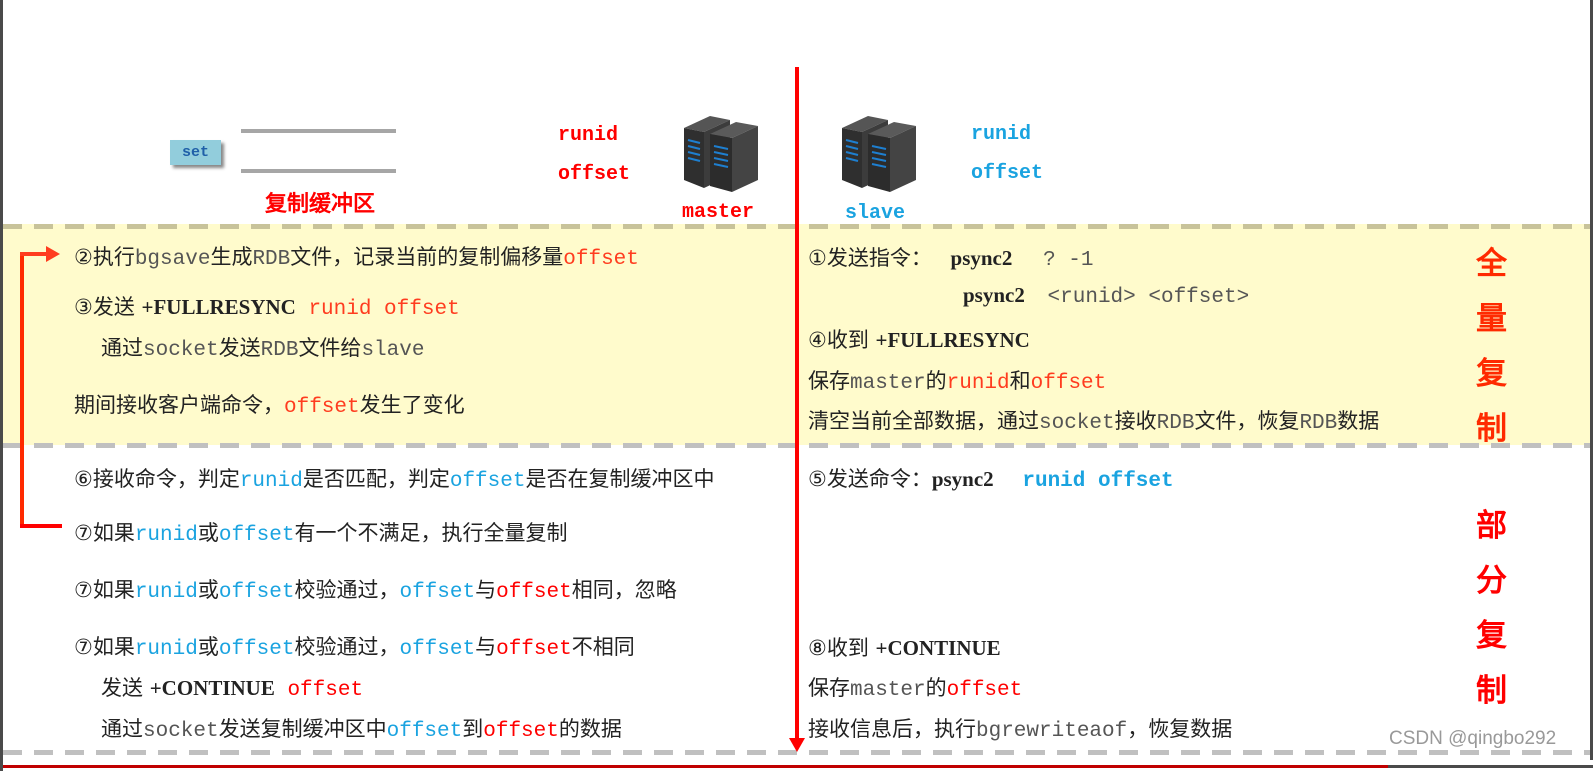 Image resolution: width=1593 pixels, height=771 pixels. I want to click on slave-step-4: ④收到 +FULLRESYNC, so click(919, 339).